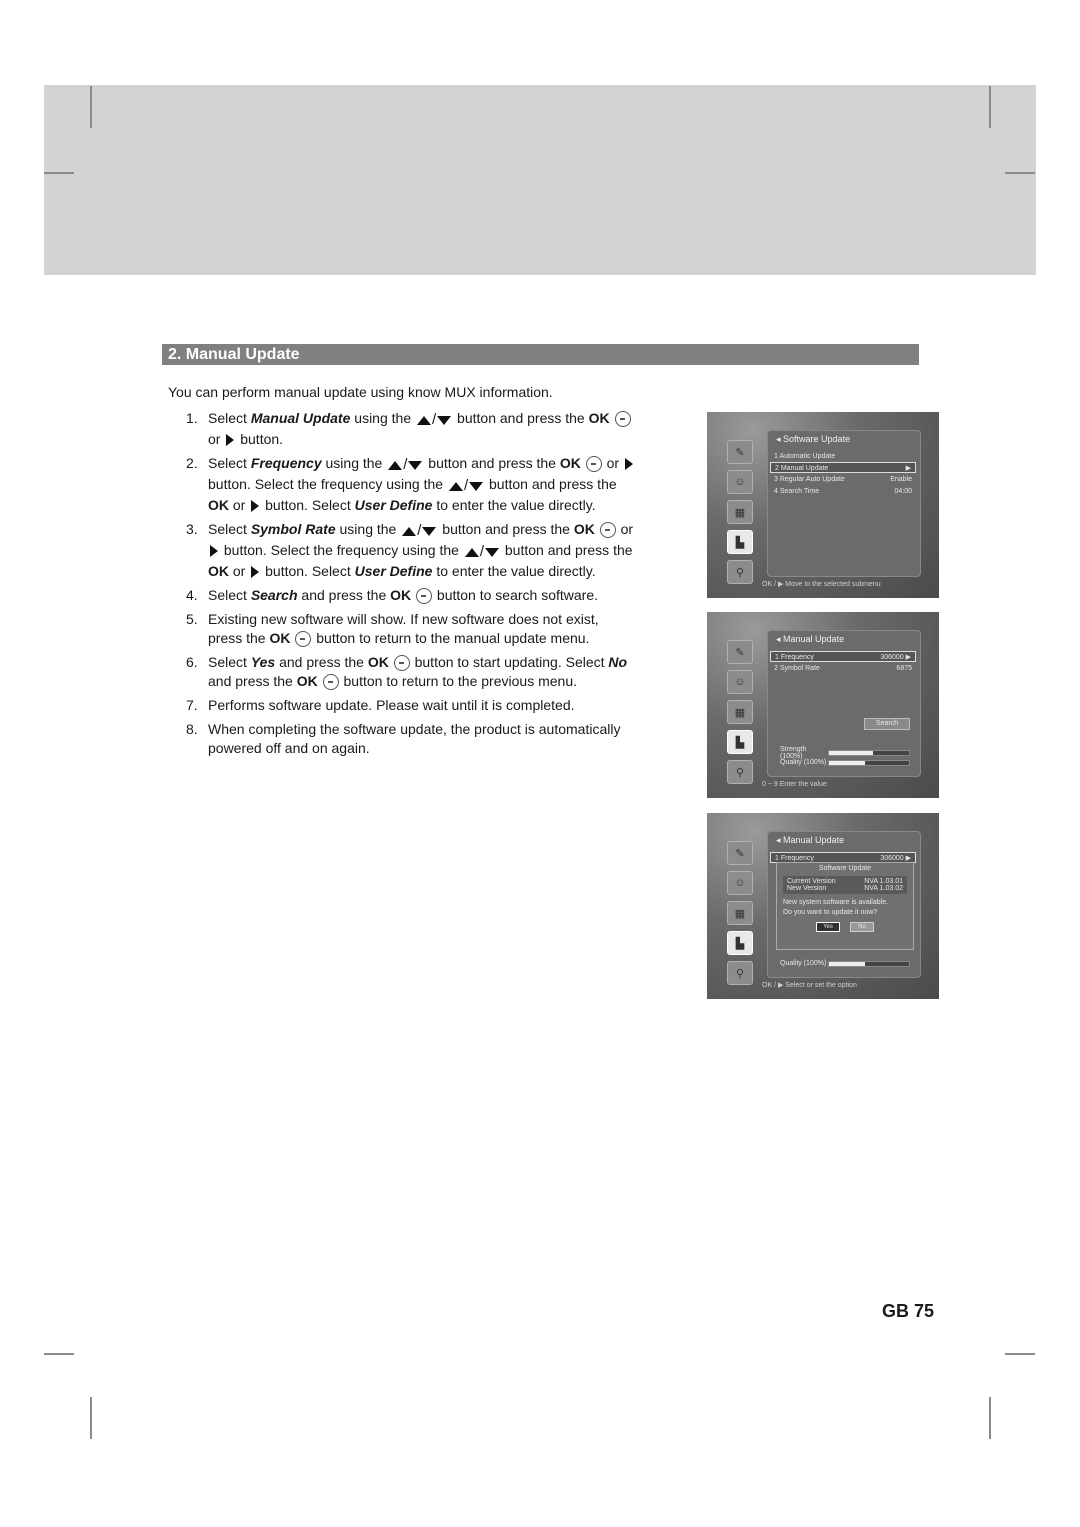 The width and height of the screenshot is (1080, 1527). I want to click on section-title: 2. Manual Update, so click(540, 354).